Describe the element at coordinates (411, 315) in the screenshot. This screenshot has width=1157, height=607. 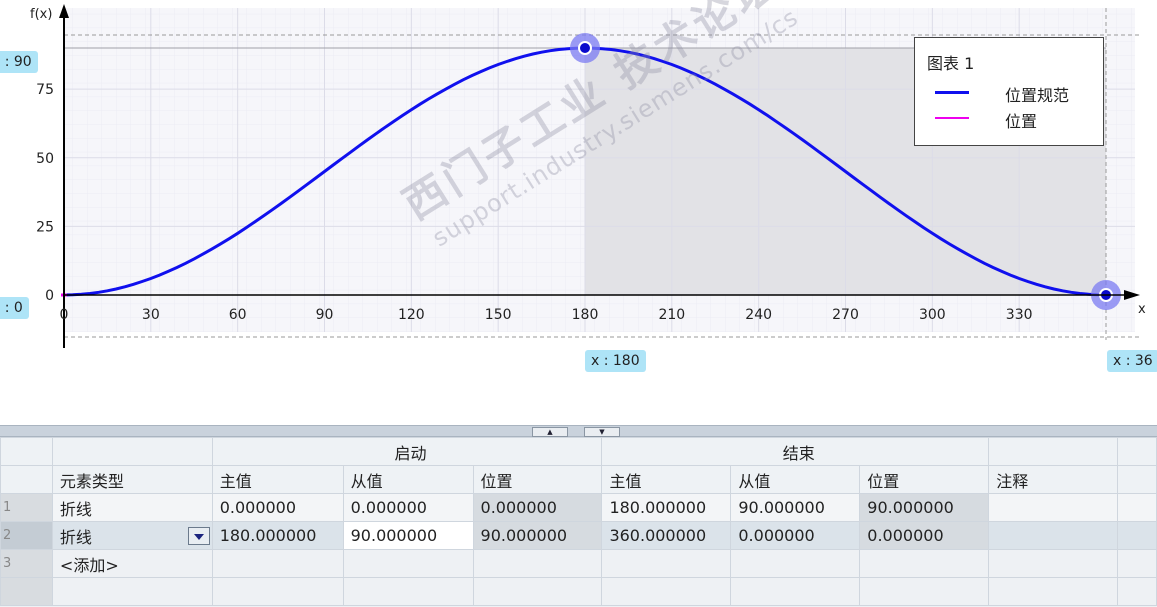
I see `x-tick-label: 120` at that location.